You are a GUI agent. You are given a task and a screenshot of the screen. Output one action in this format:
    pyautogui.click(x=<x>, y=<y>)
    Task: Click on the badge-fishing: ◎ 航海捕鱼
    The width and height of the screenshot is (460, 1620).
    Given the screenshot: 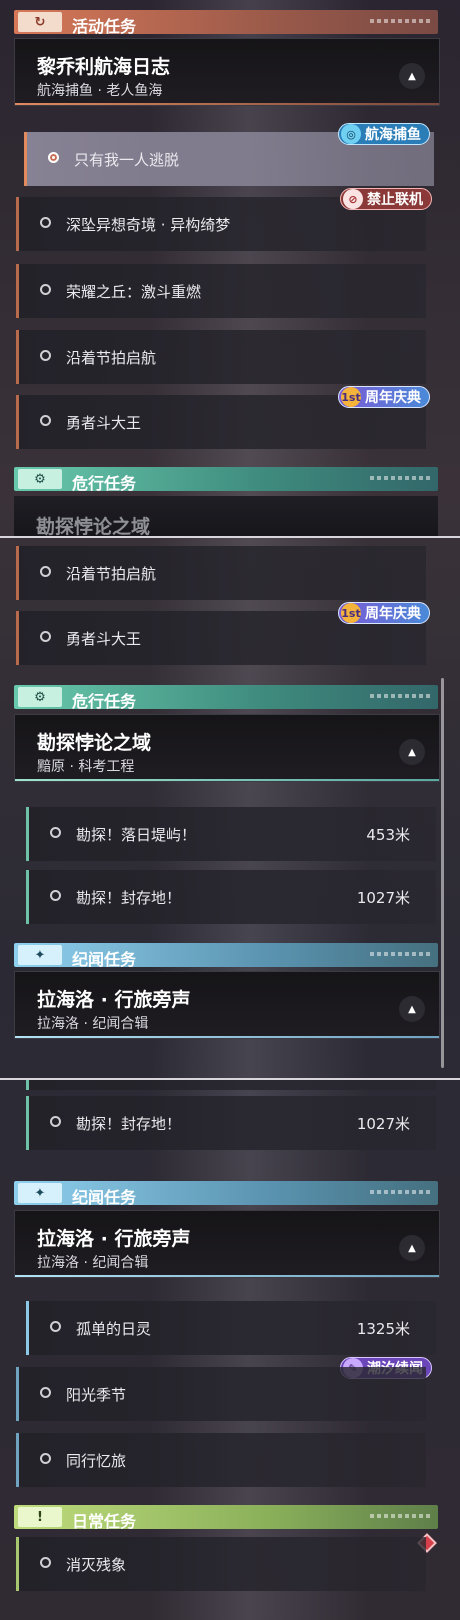 What is the action you would take?
    pyautogui.click(x=384, y=134)
    